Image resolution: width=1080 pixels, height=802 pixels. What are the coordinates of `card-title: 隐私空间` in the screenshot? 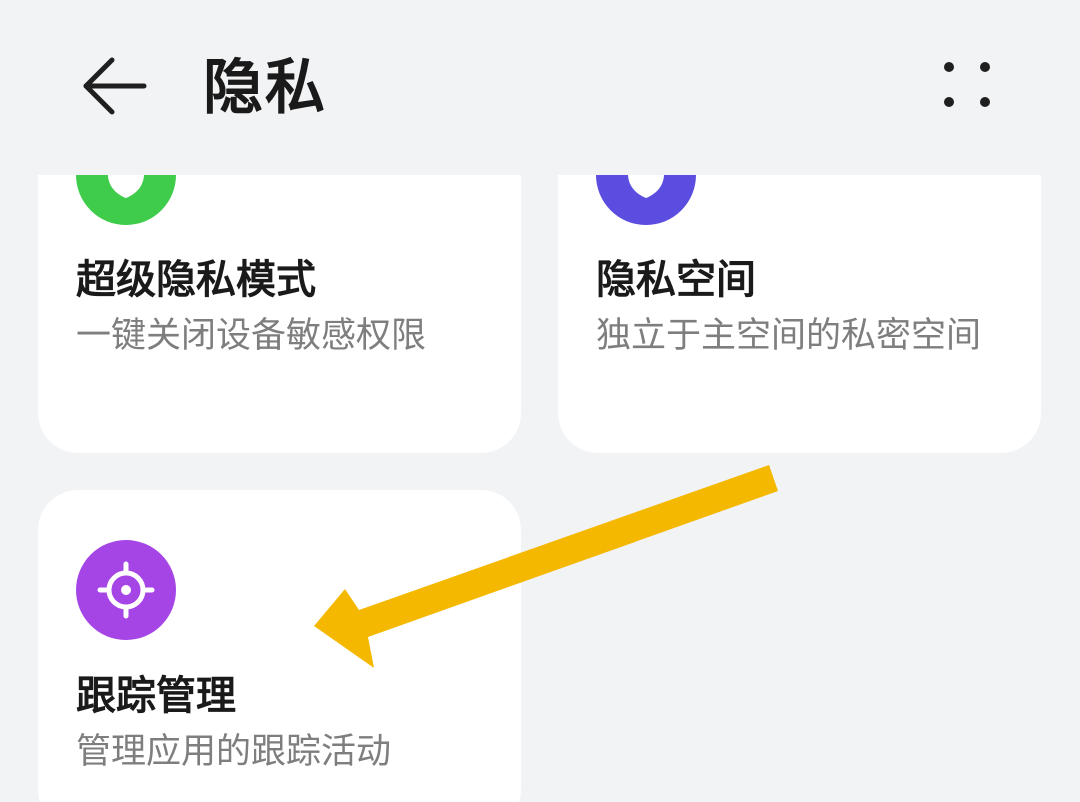 It's located at (676, 280).